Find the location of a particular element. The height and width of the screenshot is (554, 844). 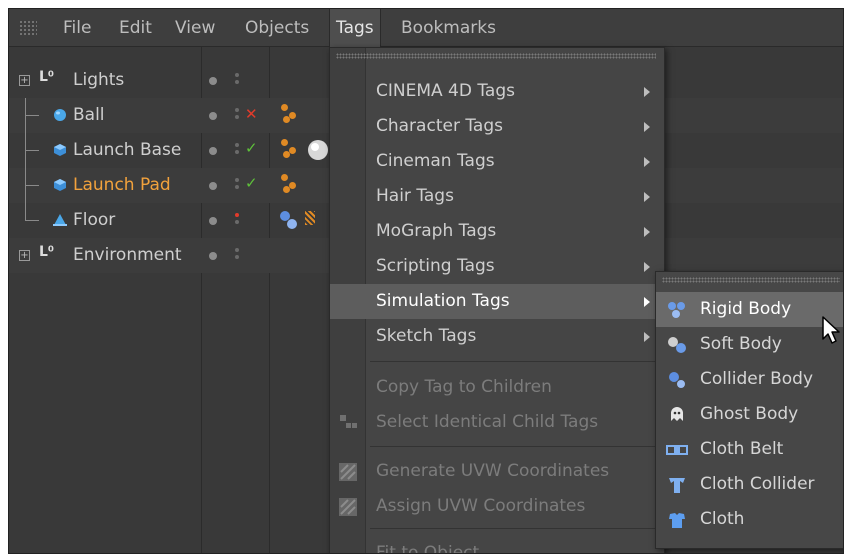

submenu-item-label: Cloth Collider is located at coordinates (757, 484).